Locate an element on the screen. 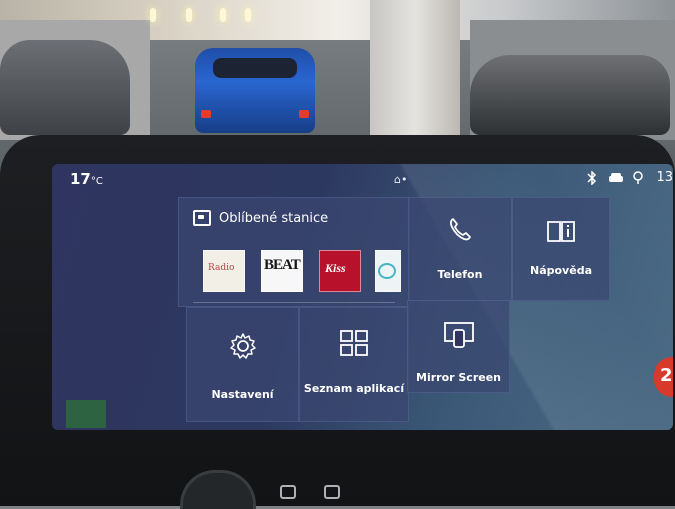 The image size is (675, 509). station-3-logo-text: Kiss is located at coordinates (335, 268).